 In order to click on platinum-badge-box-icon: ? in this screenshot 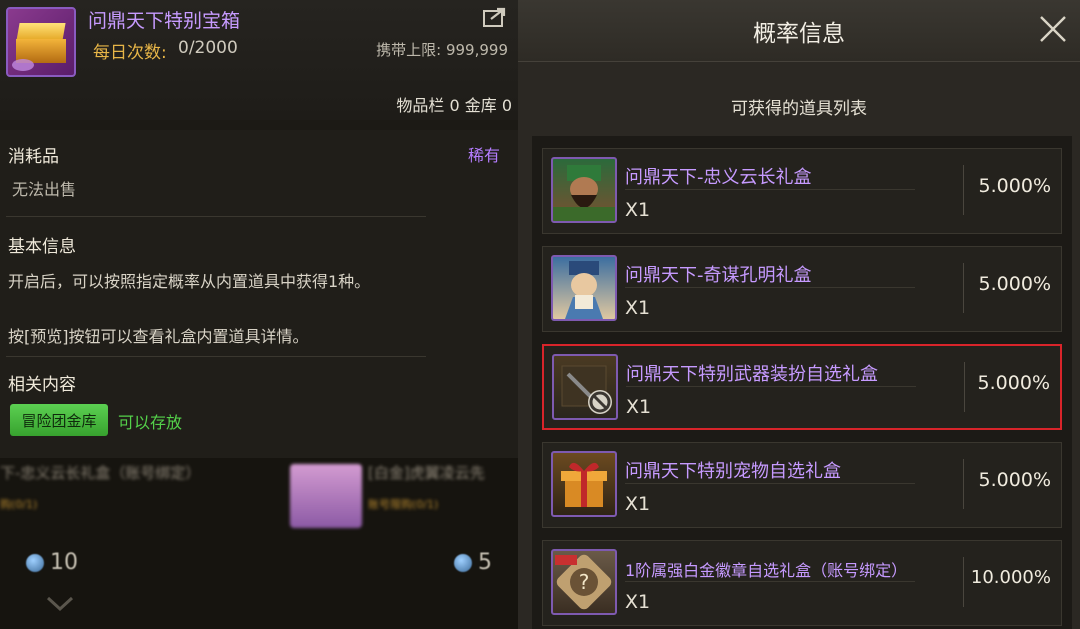, I will do `click(584, 582)`.